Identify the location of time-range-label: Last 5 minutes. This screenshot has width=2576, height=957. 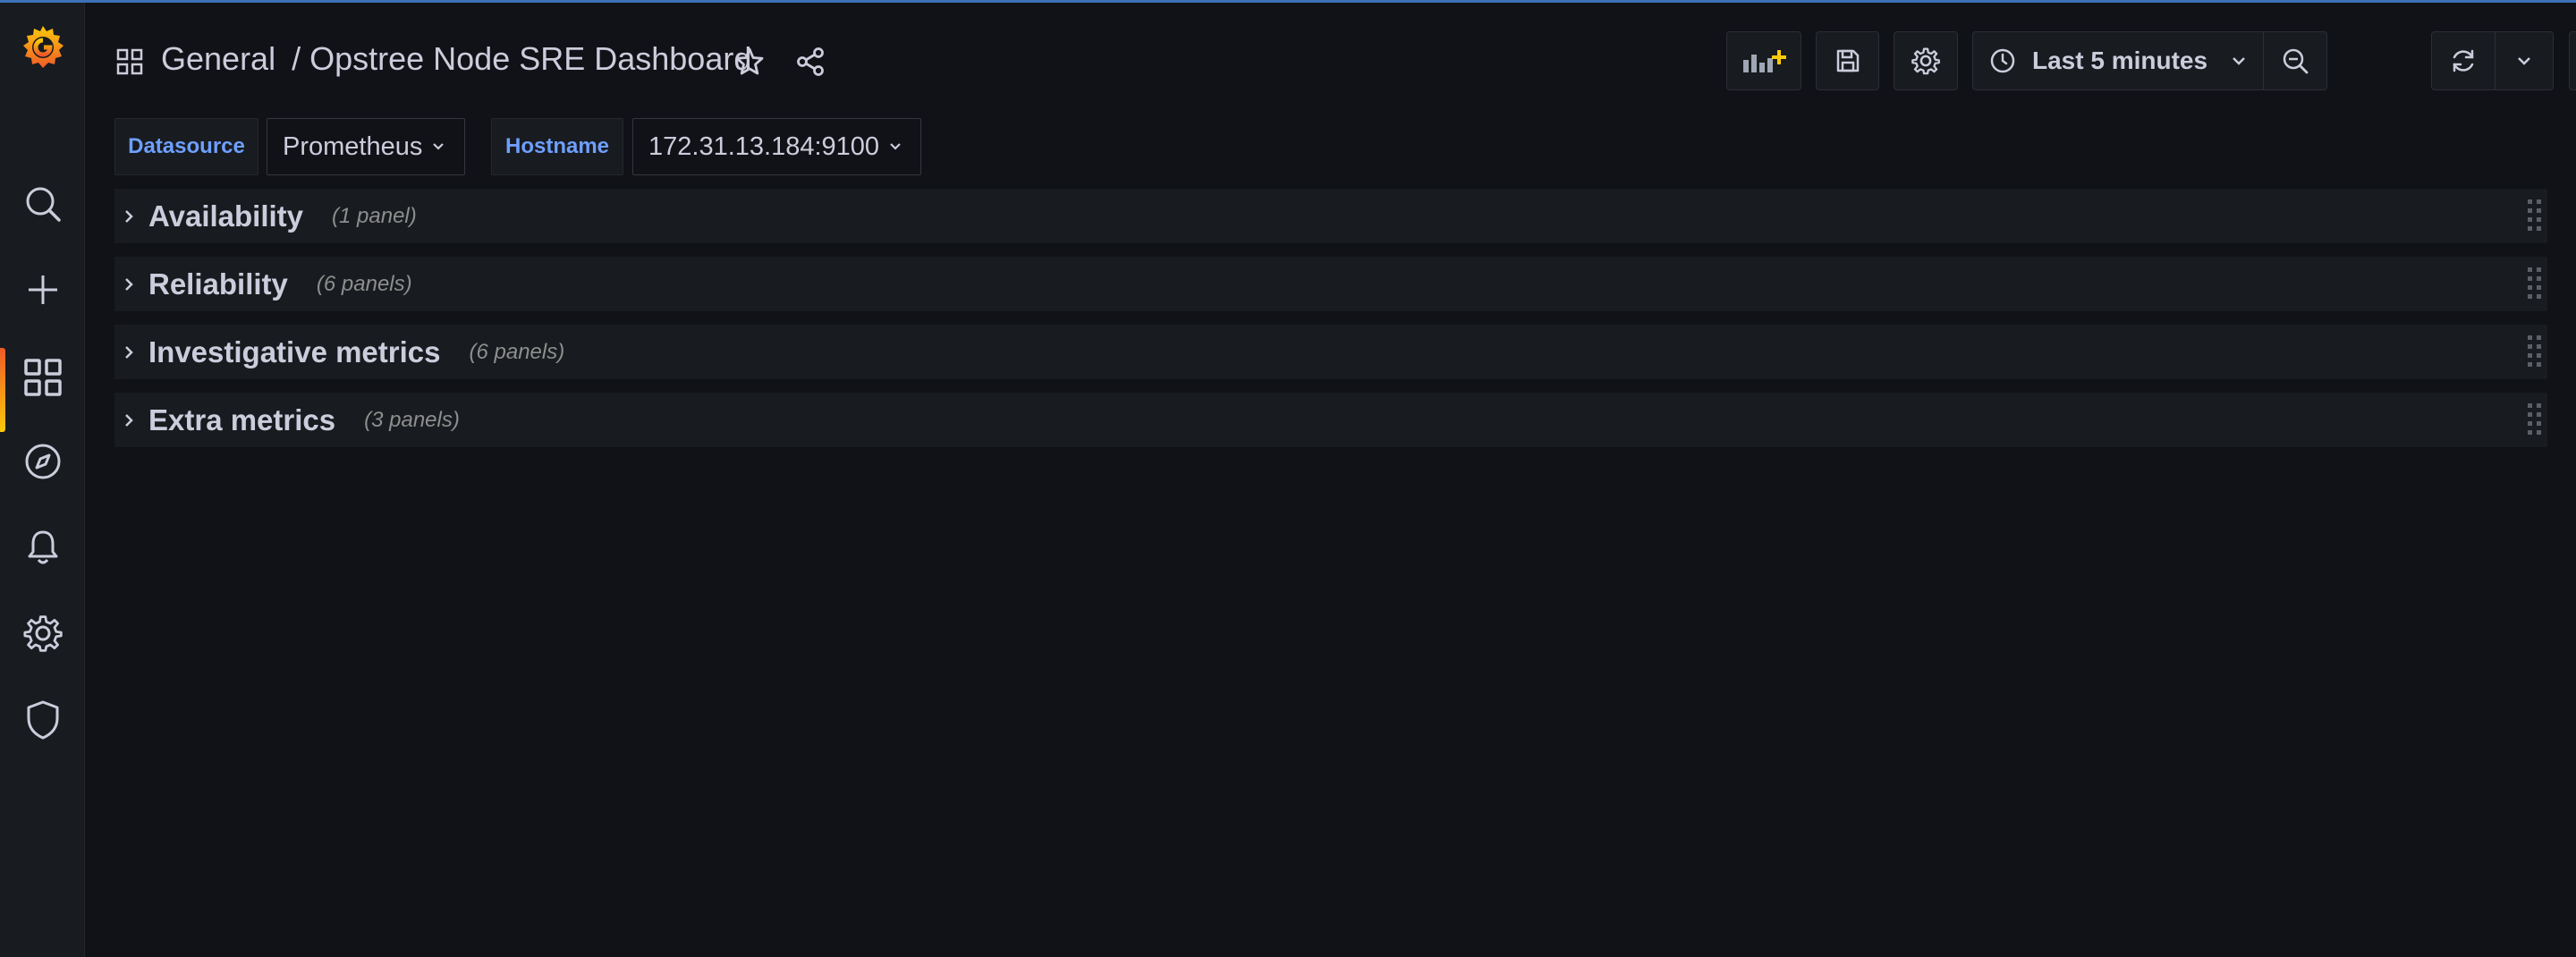
(2120, 60).